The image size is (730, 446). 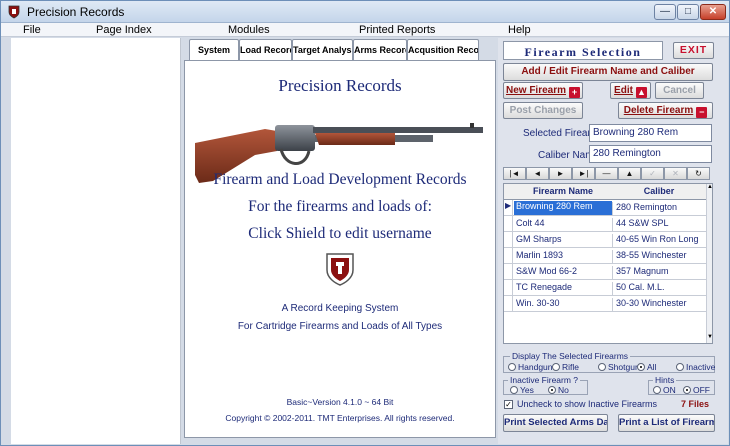 What do you see at coordinates (605, 288) in the screenshot?
I see `table-row: TC Renegade 50 Cal. M.L.` at bounding box center [605, 288].